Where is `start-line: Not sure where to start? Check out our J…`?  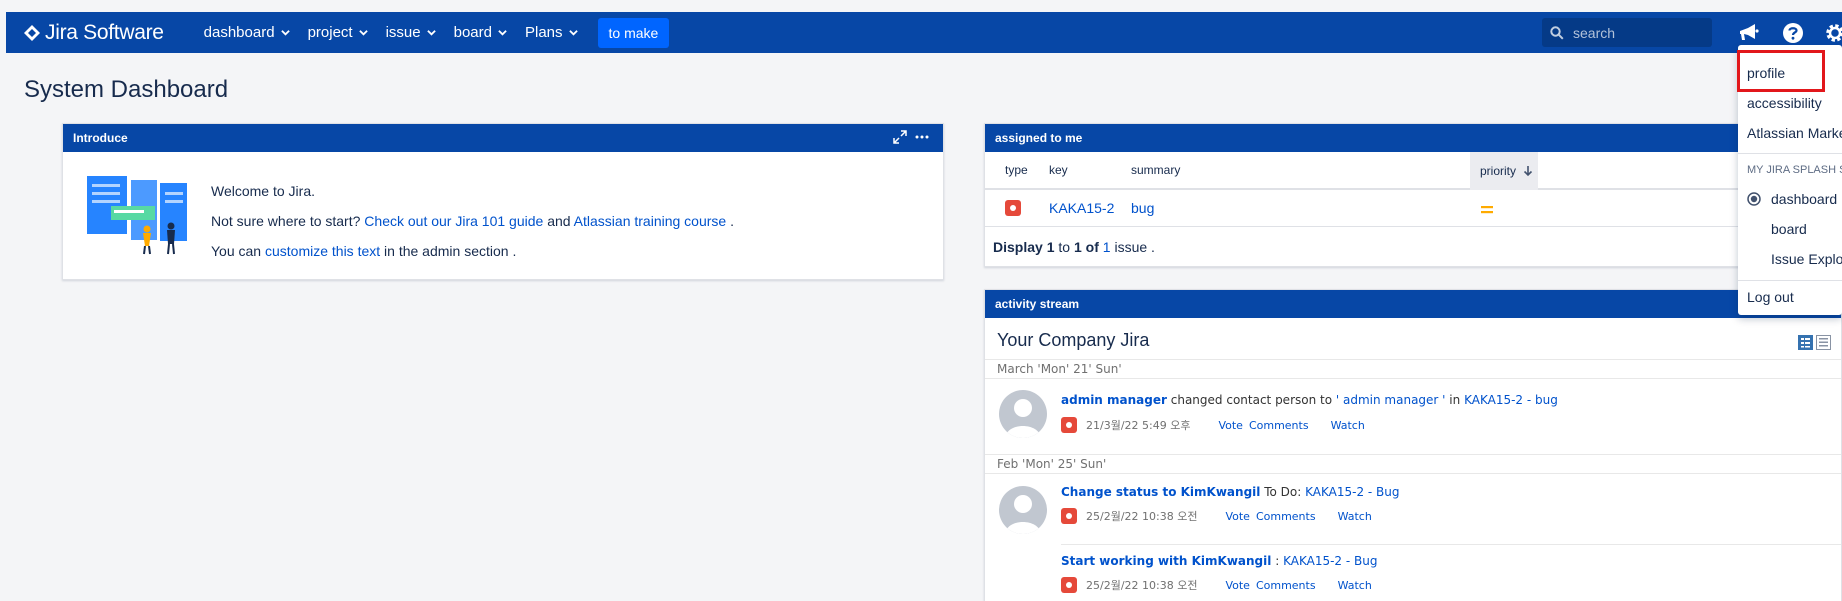
start-line: Not sure where to start? Check out our J… is located at coordinates (472, 221).